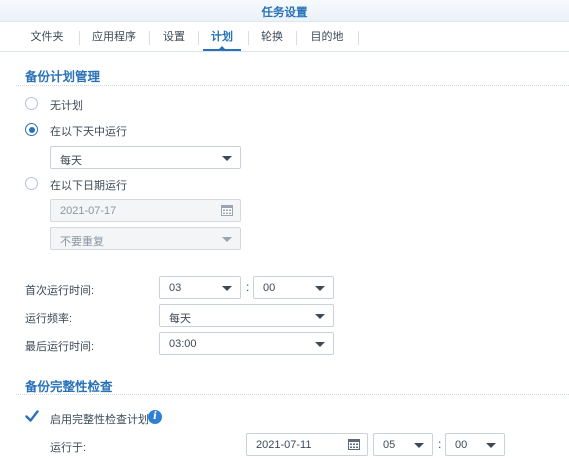 The width and height of the screenshot is (569, 459). What do you see at coordinates (461, 445) in the screenshot?
I see `integrity-minute-value: 00` at bounding box center [461, 445].